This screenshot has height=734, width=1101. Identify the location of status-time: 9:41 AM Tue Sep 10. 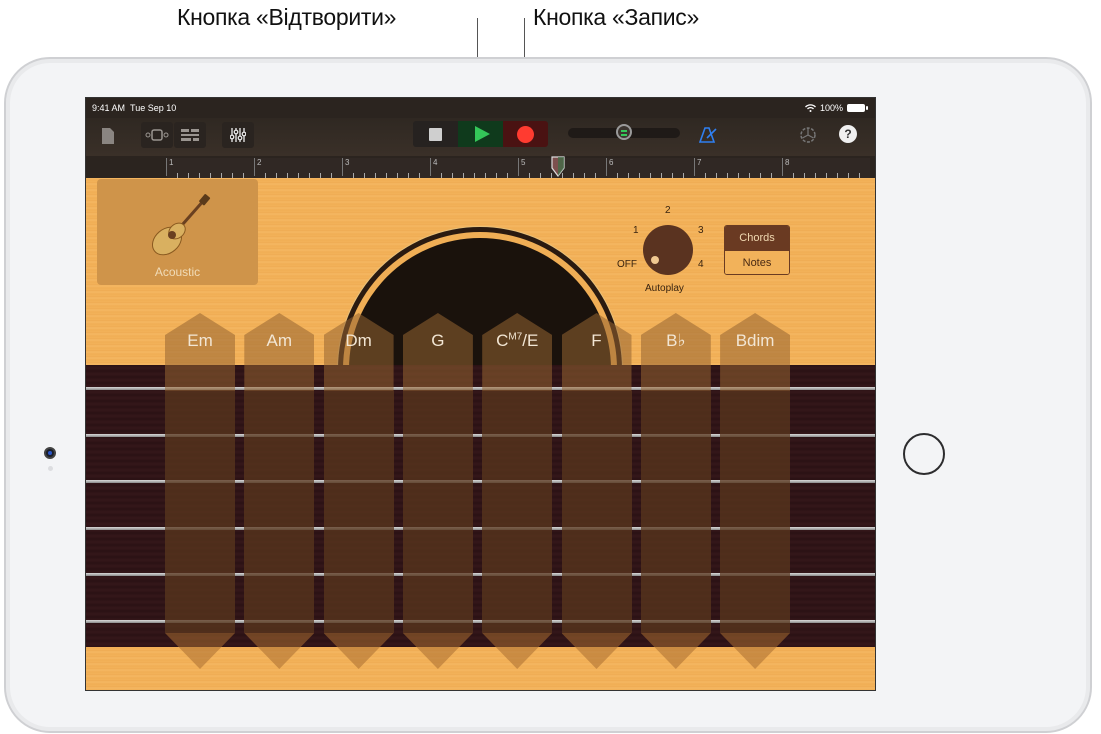
(134, 108).